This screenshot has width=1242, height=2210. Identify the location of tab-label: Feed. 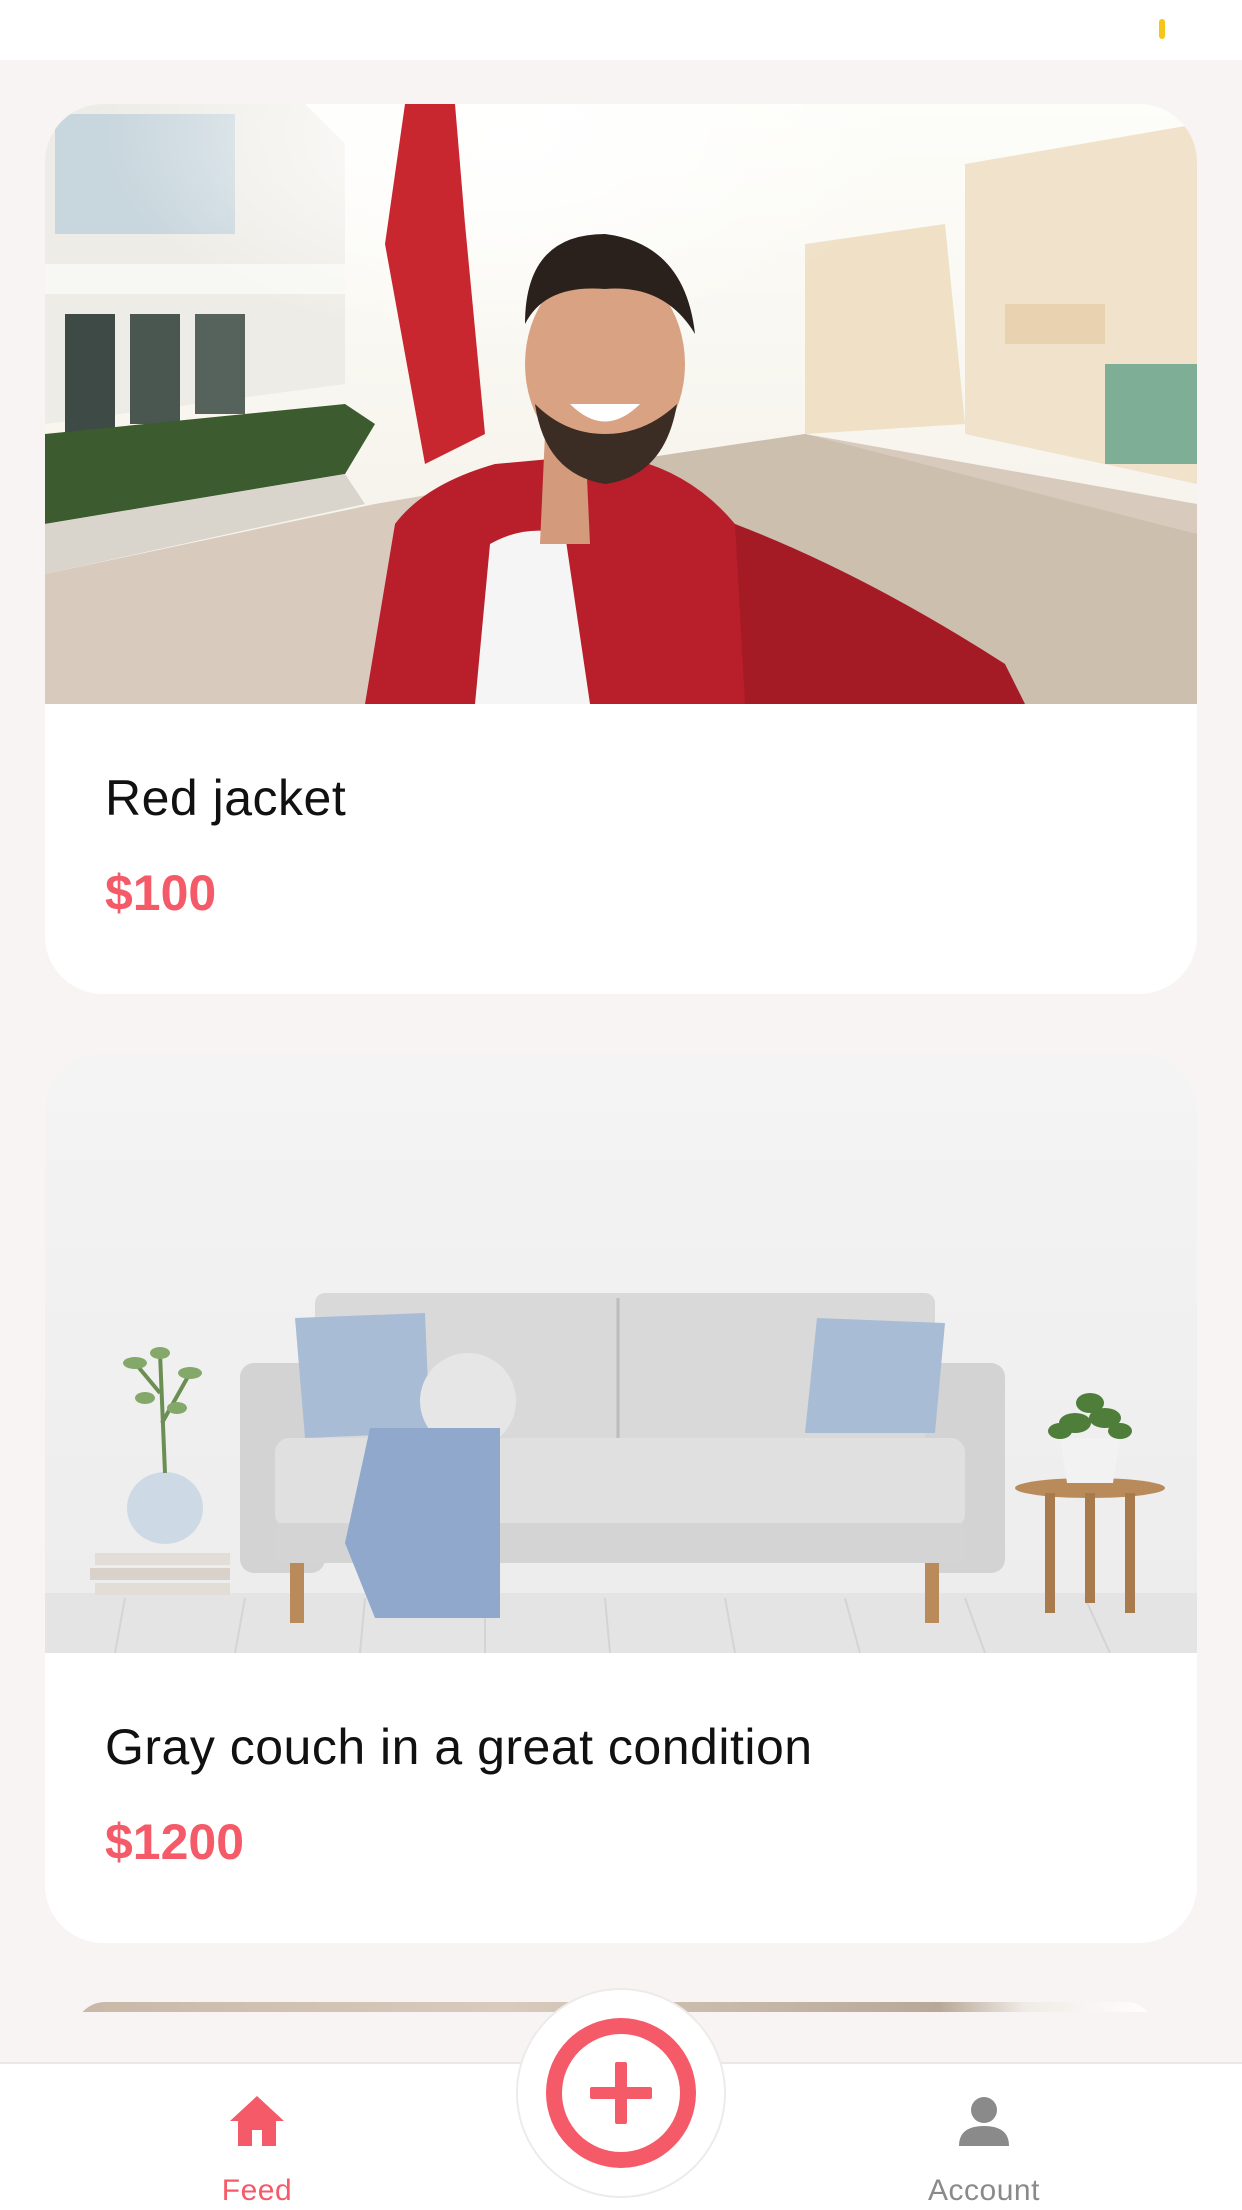
(257, 2190).